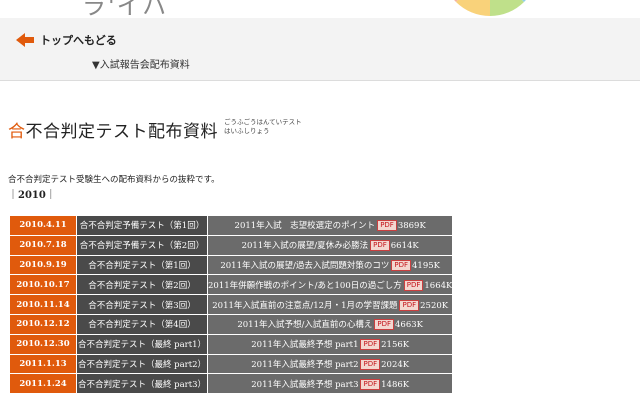 The width and height of the screenshot is (640, 400). I want to click on year-bracket-close: ｜, so click(50, 195).